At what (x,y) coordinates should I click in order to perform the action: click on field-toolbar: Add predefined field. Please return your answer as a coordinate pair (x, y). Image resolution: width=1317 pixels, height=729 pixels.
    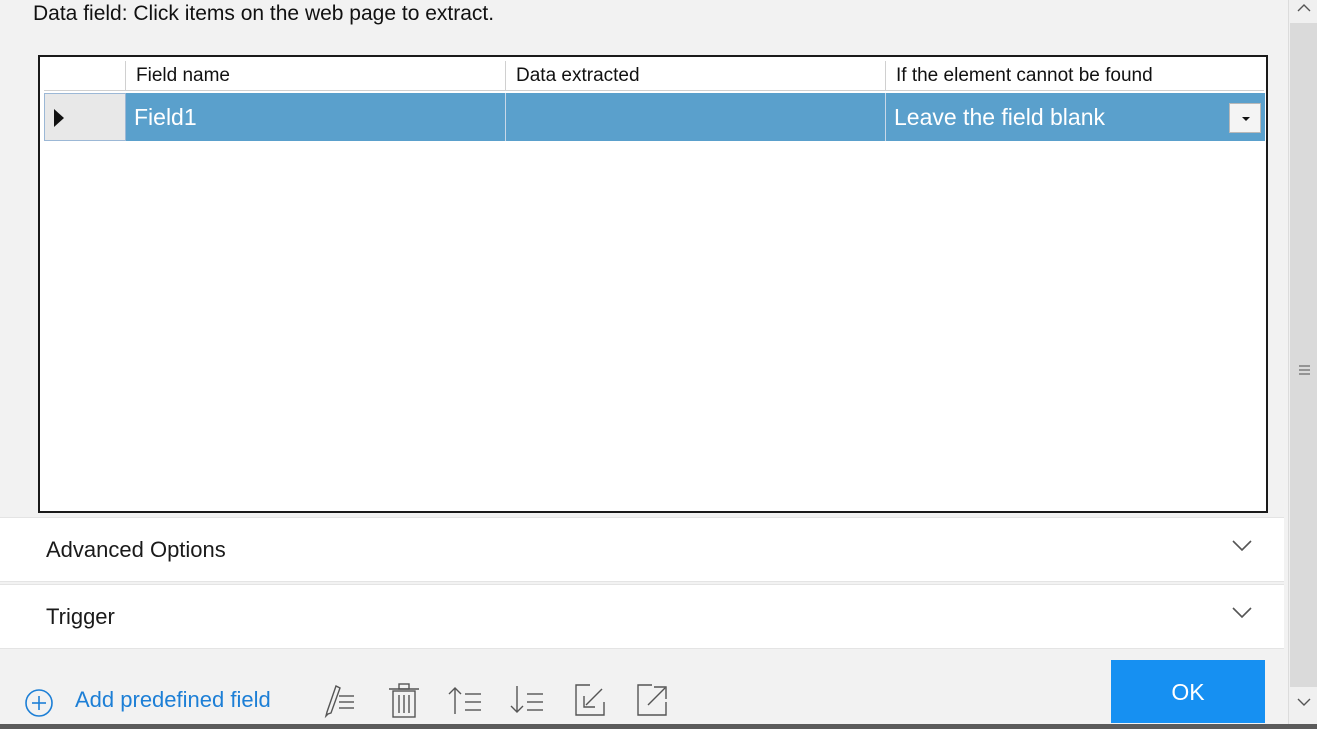
    Looking at the image, I should click on (645, 690).